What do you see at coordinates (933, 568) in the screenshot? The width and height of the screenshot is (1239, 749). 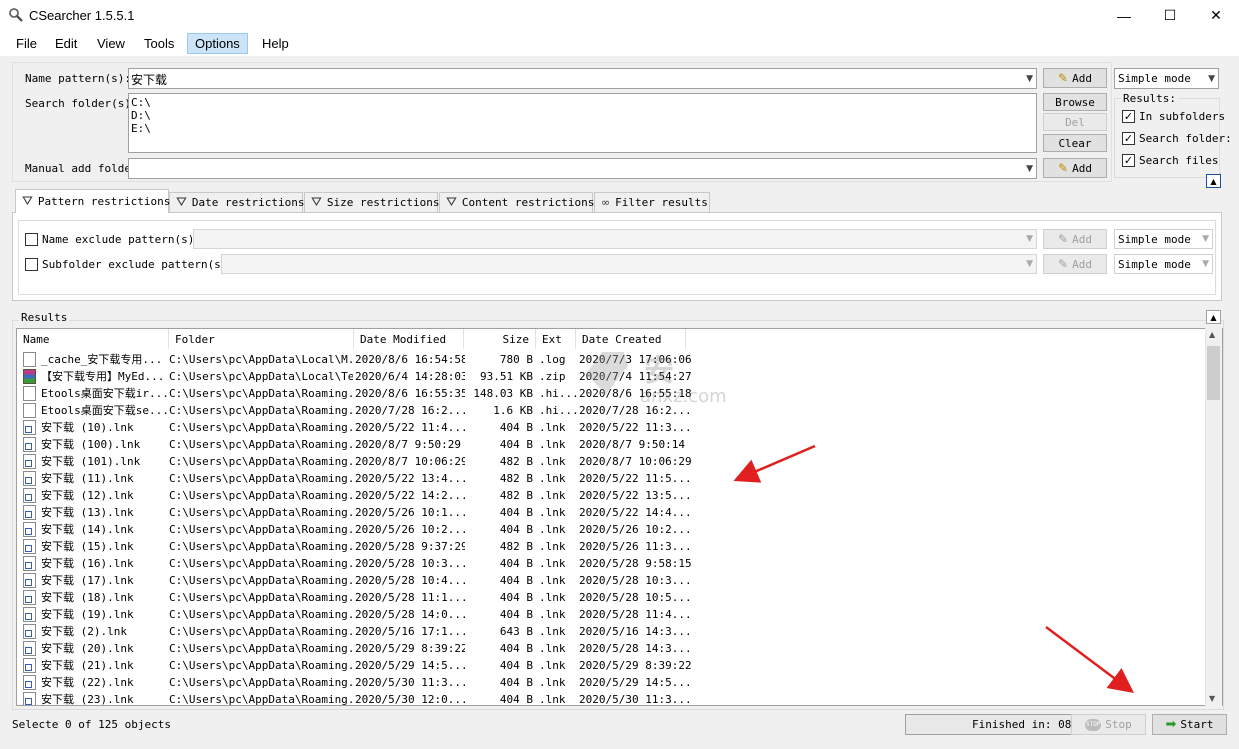 I see `annotation-arrows` at bounding box center [933, 568].